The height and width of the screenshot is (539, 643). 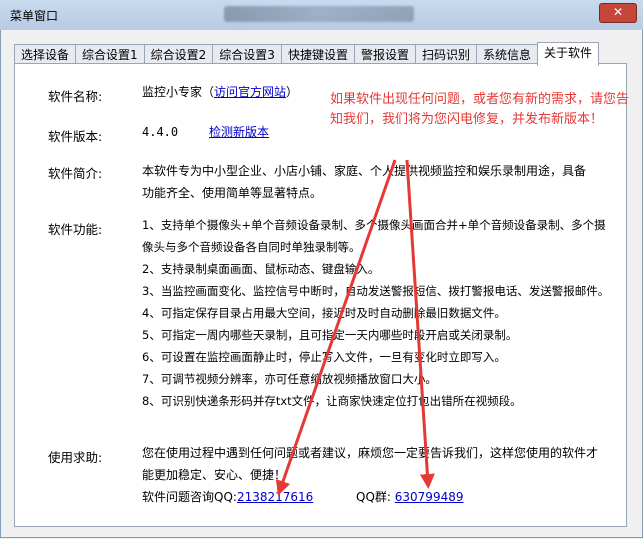 I want to click on feature-item: 8、可识别快递条形码并存txt文件，让商家快速定位打包出错所在视频段。, so click(x=332, y=401).